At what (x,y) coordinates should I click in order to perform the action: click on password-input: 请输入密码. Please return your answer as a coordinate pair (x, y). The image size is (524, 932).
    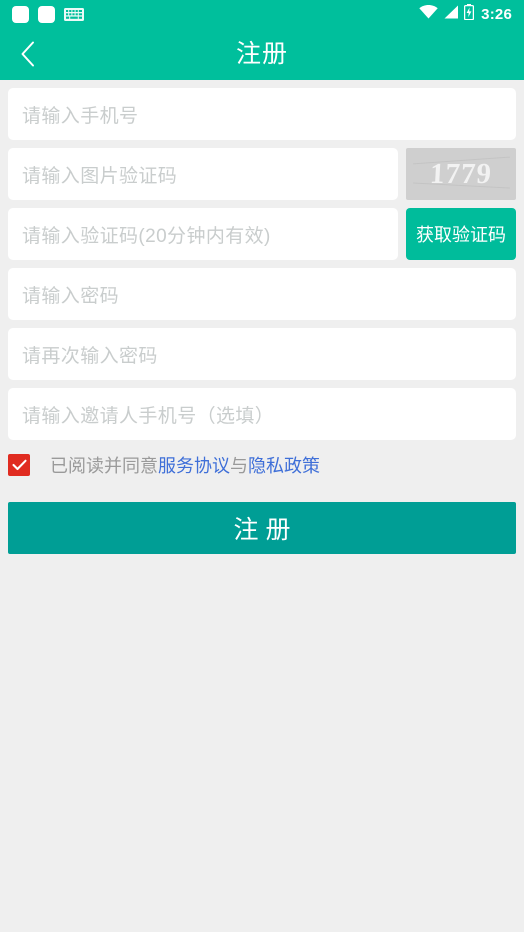
    Looking at the image, I should click on (262, 294).